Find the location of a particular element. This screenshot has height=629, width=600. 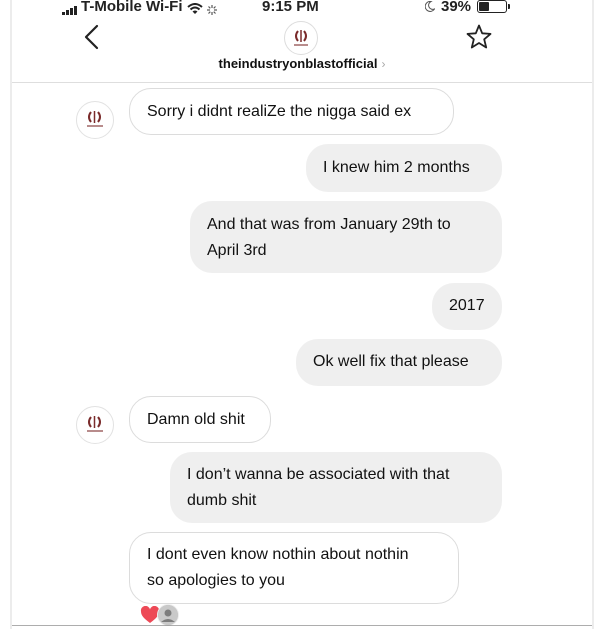

battery-icon is located at coordinates (494, 6).